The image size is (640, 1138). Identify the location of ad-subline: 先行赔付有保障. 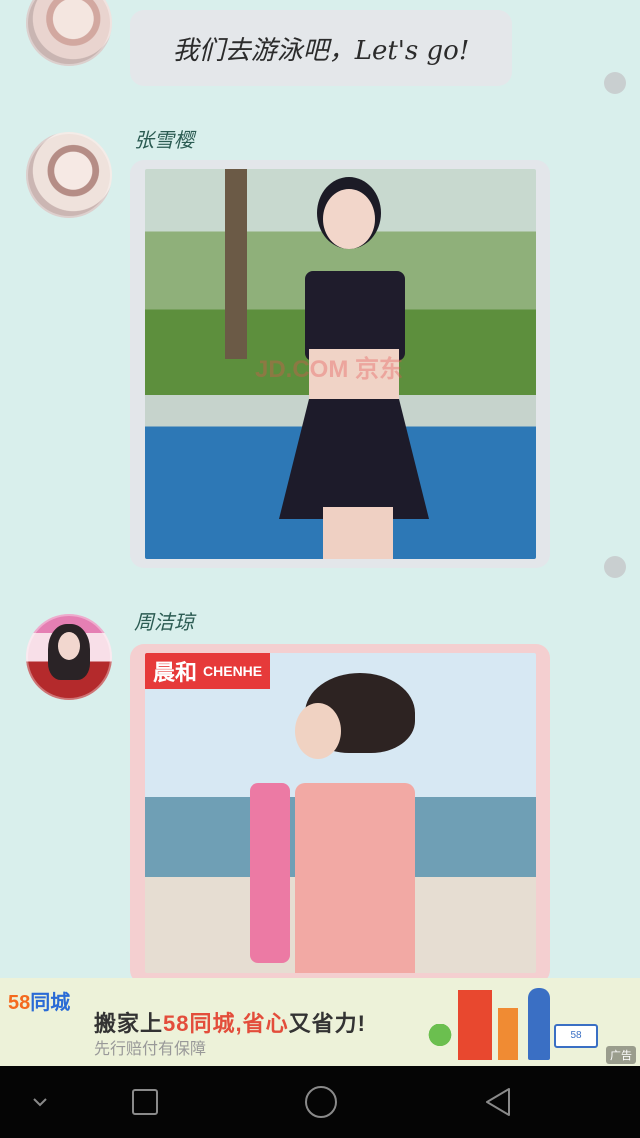
(150, 1049).